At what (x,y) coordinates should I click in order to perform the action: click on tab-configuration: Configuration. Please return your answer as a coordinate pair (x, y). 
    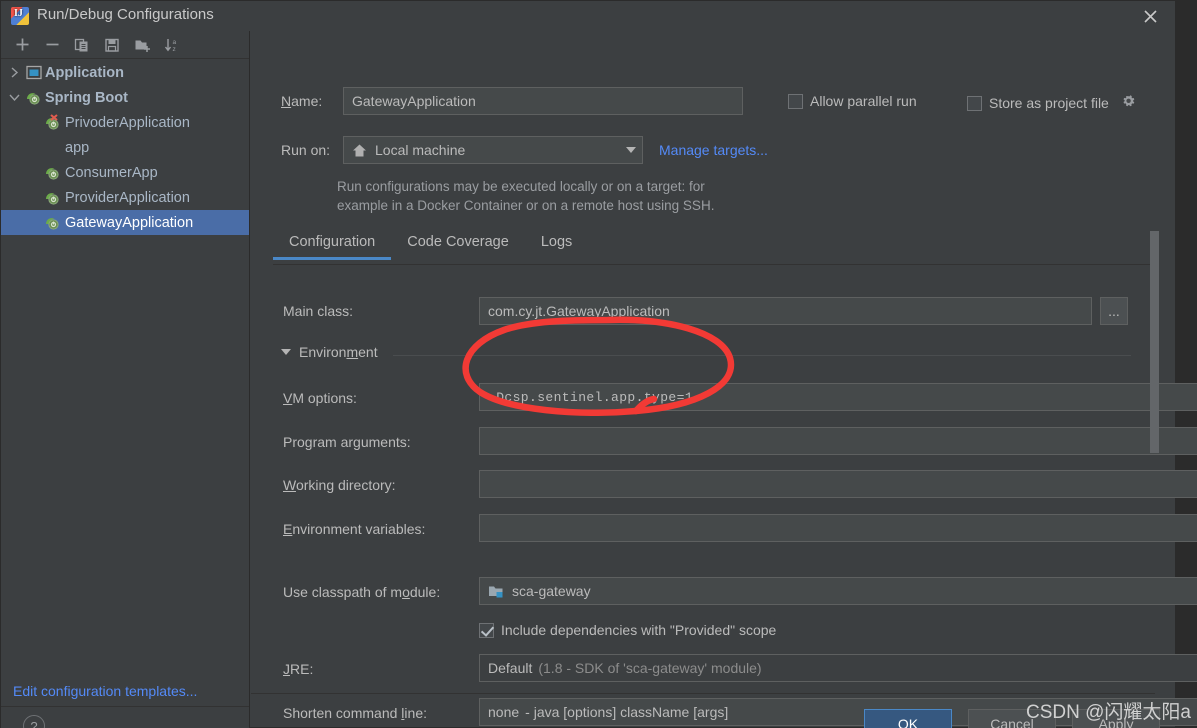
    Looking at the image, I should click on (332, 243).